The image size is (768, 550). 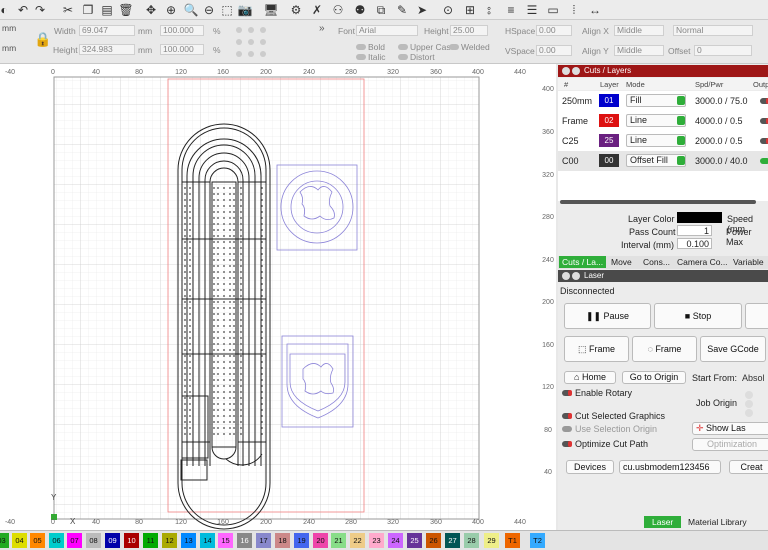 What do you see at coordinates (360, 10) in the screenshot?
I see `group-icon: ⚉` at bounding box center [360, 10].